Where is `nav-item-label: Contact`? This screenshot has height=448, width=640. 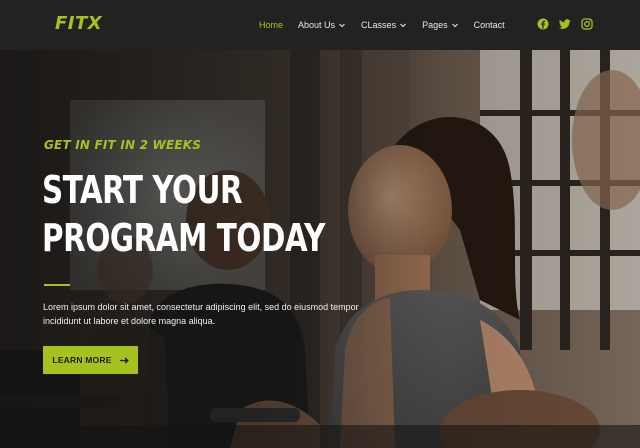
nav-item-label: Contact is located at coordinates (489, 25).